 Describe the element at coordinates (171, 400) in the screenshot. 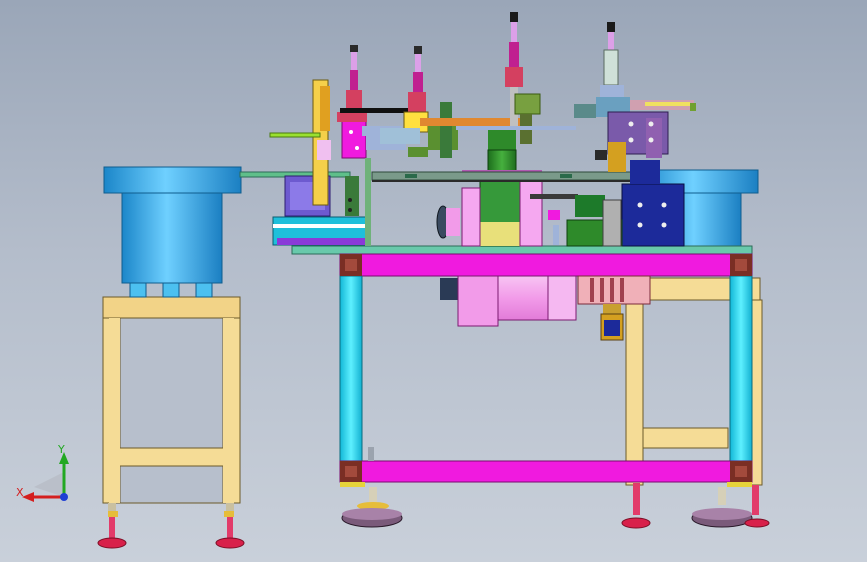

I see `left-feeder-stand` at that location.